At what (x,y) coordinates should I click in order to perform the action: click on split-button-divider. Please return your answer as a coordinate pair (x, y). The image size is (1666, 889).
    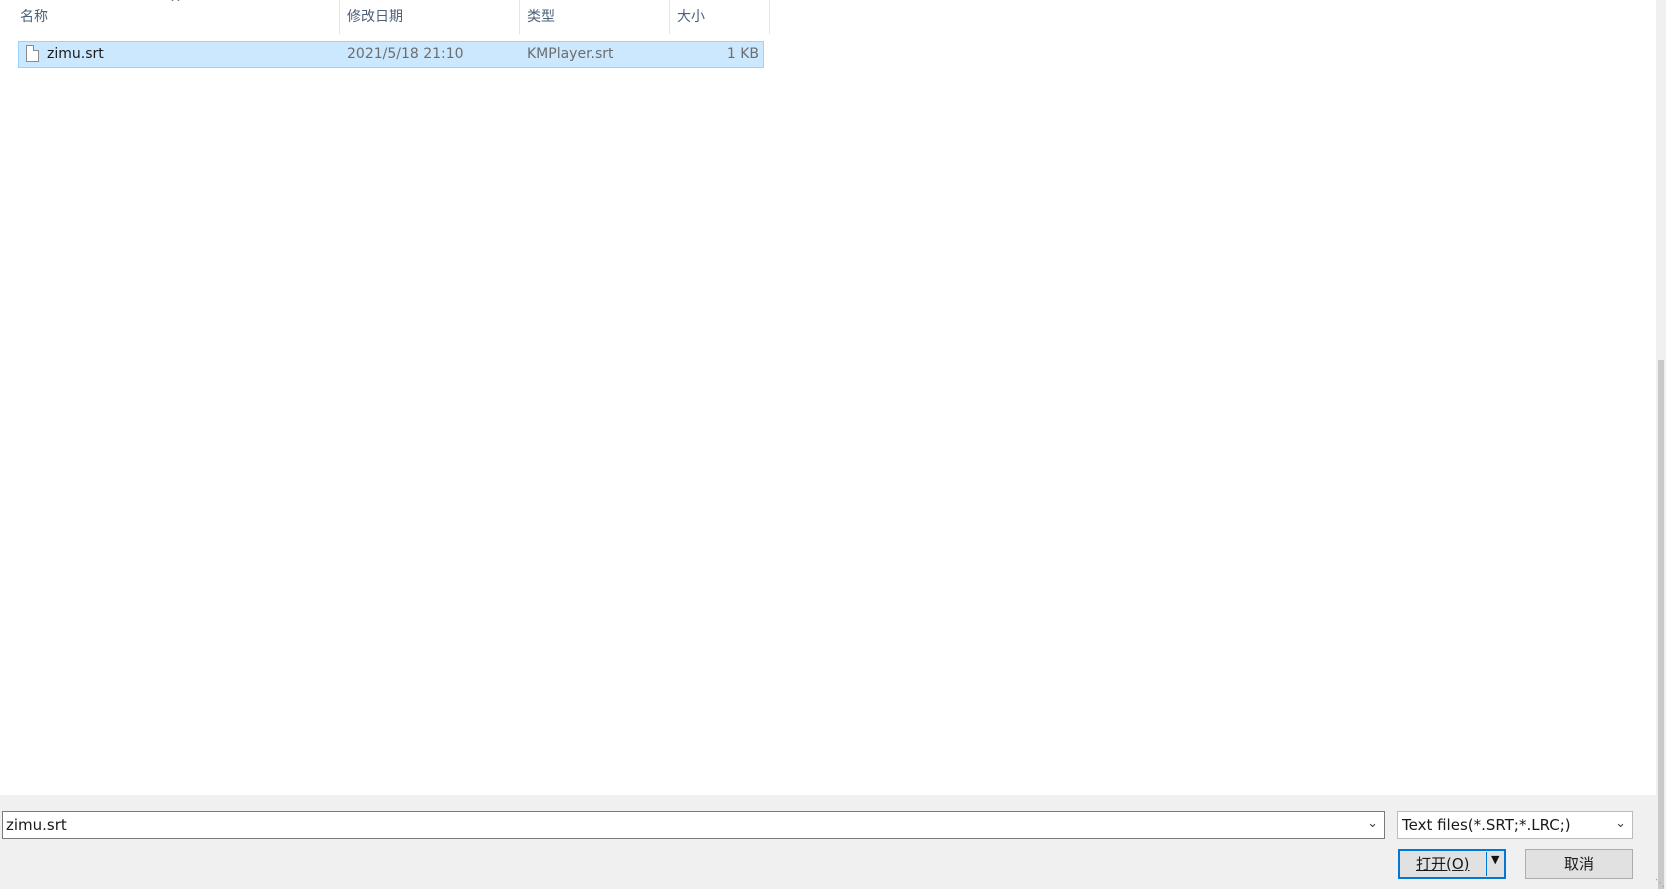
    Looking at the image, I should click on (1486, 864).